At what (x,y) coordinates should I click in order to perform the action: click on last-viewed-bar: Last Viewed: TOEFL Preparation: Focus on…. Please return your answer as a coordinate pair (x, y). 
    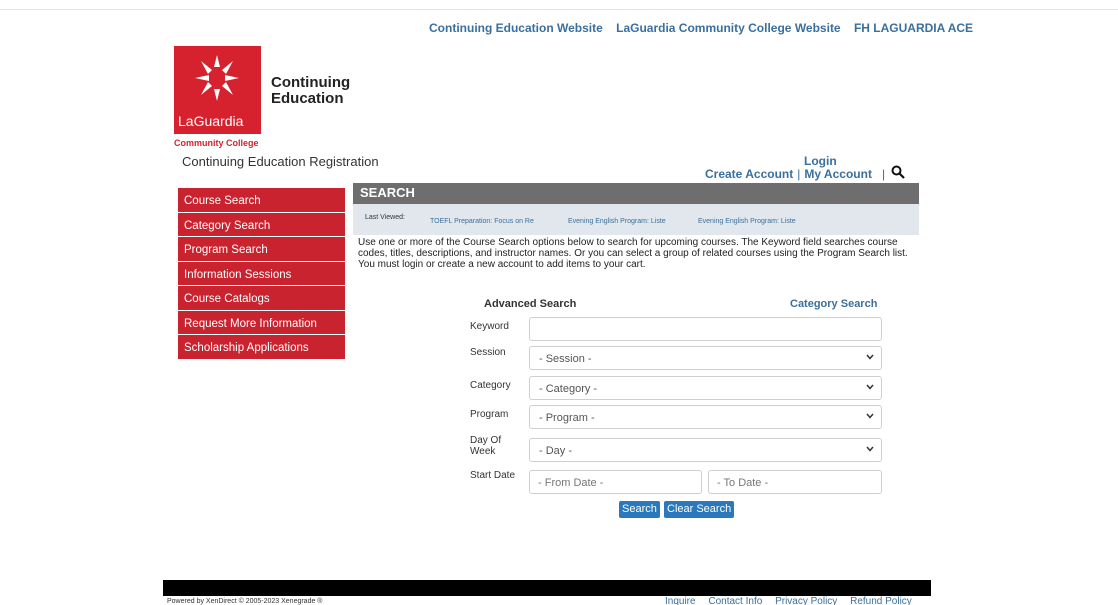
    Looking at the image, I should click on (636, 219).